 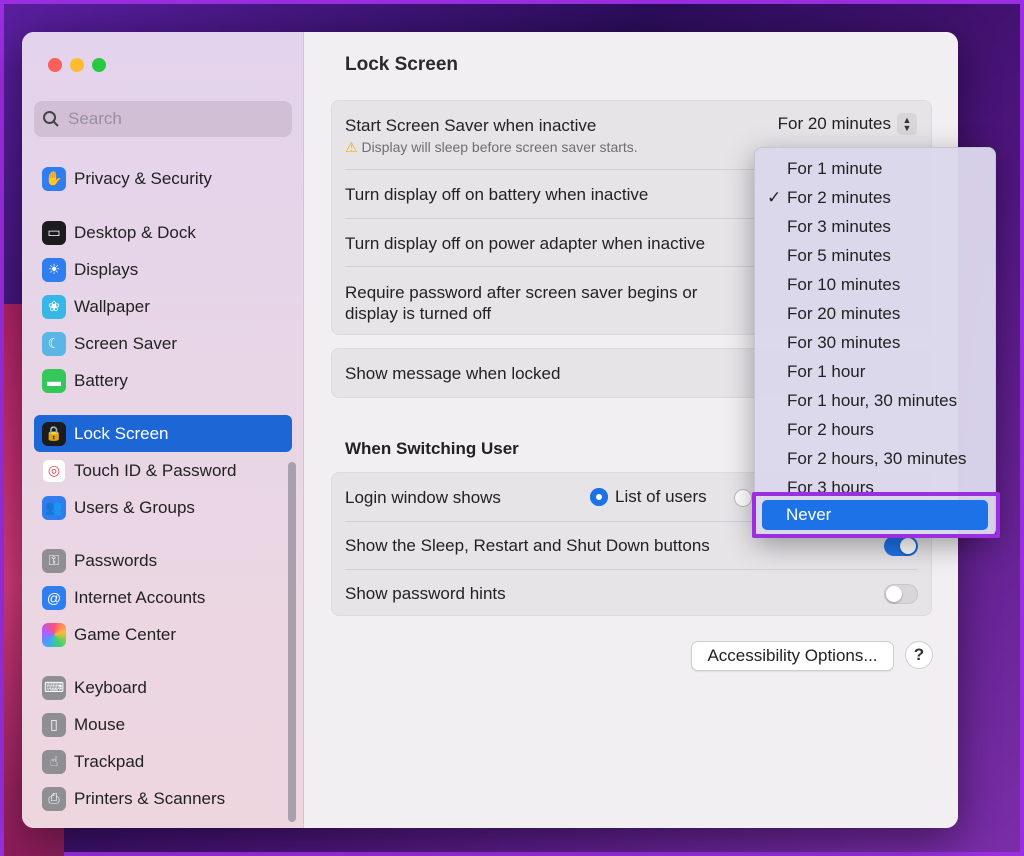 I want to click on sidebar-item-internet-accounts: @ Internet Accounts, so click(x=163, y=597).